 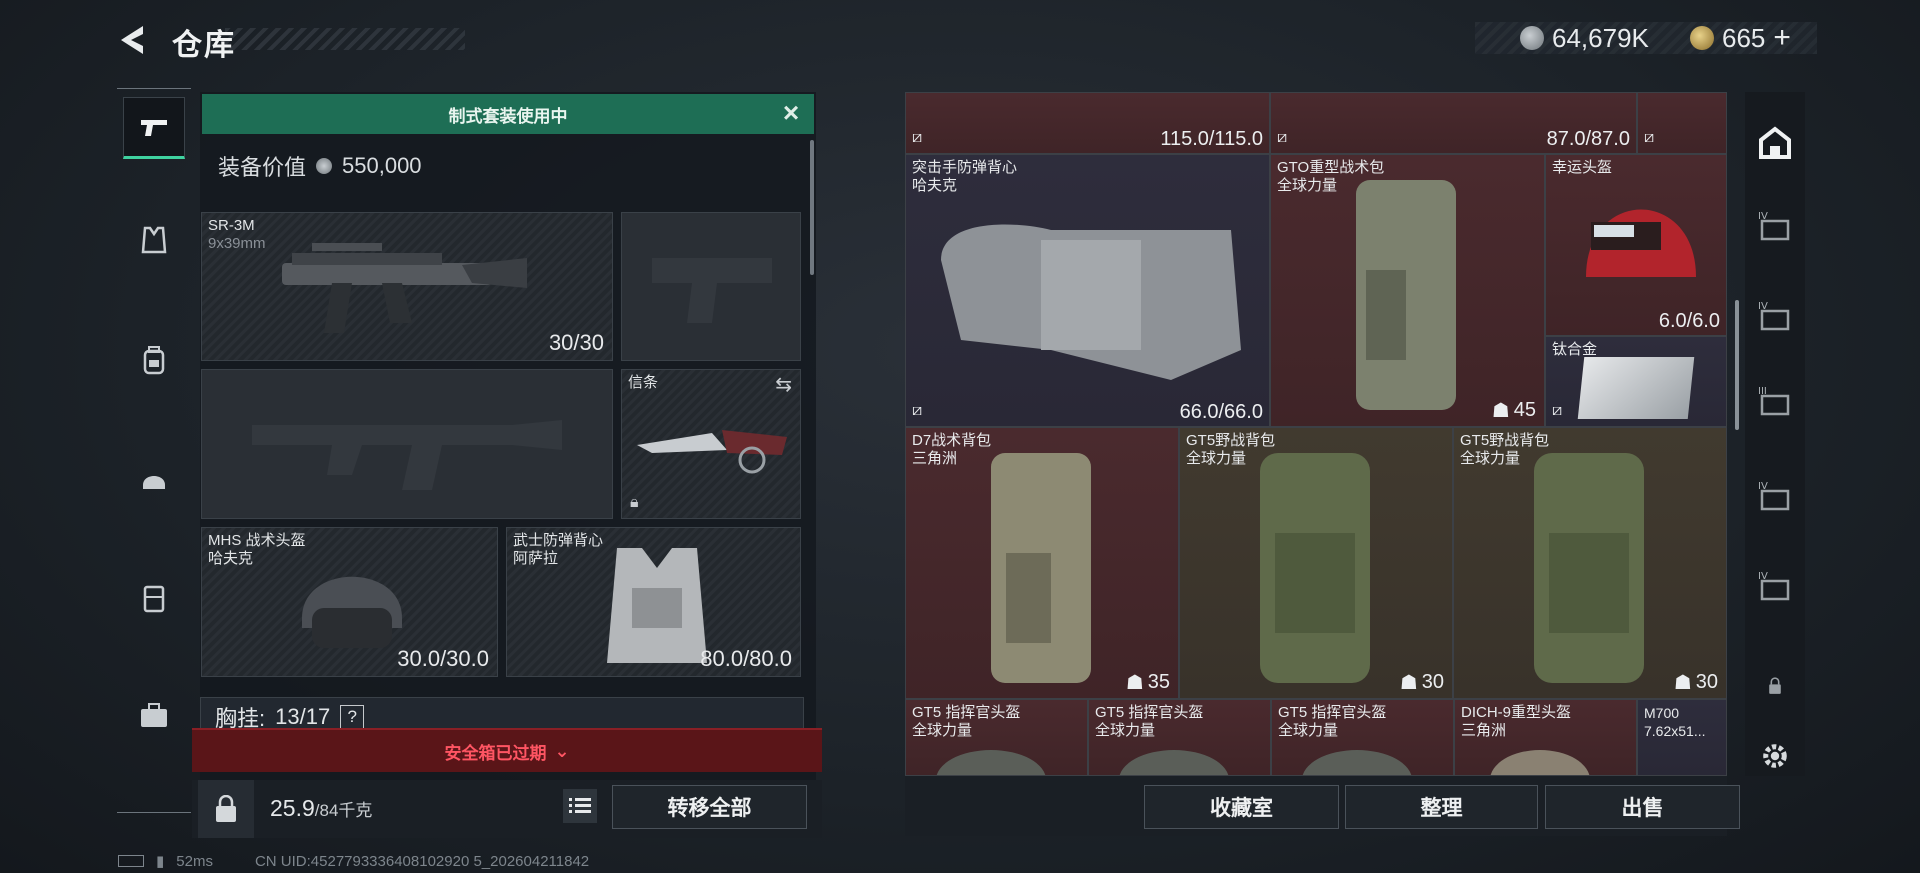 I want to click on warehouse-icon, so click(x=1775, y=142).